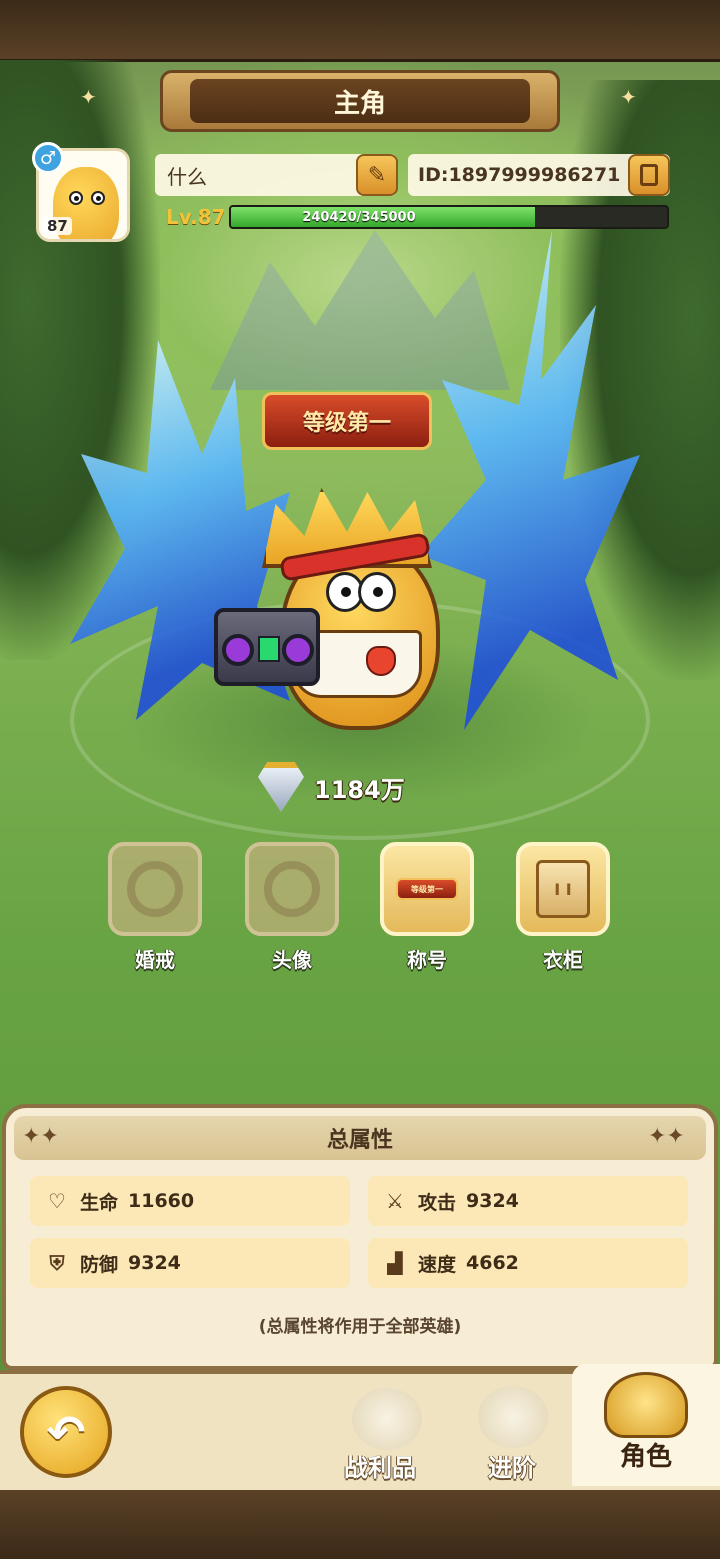  I want to click on wardrobe-icon: I I, so click(563, 889).